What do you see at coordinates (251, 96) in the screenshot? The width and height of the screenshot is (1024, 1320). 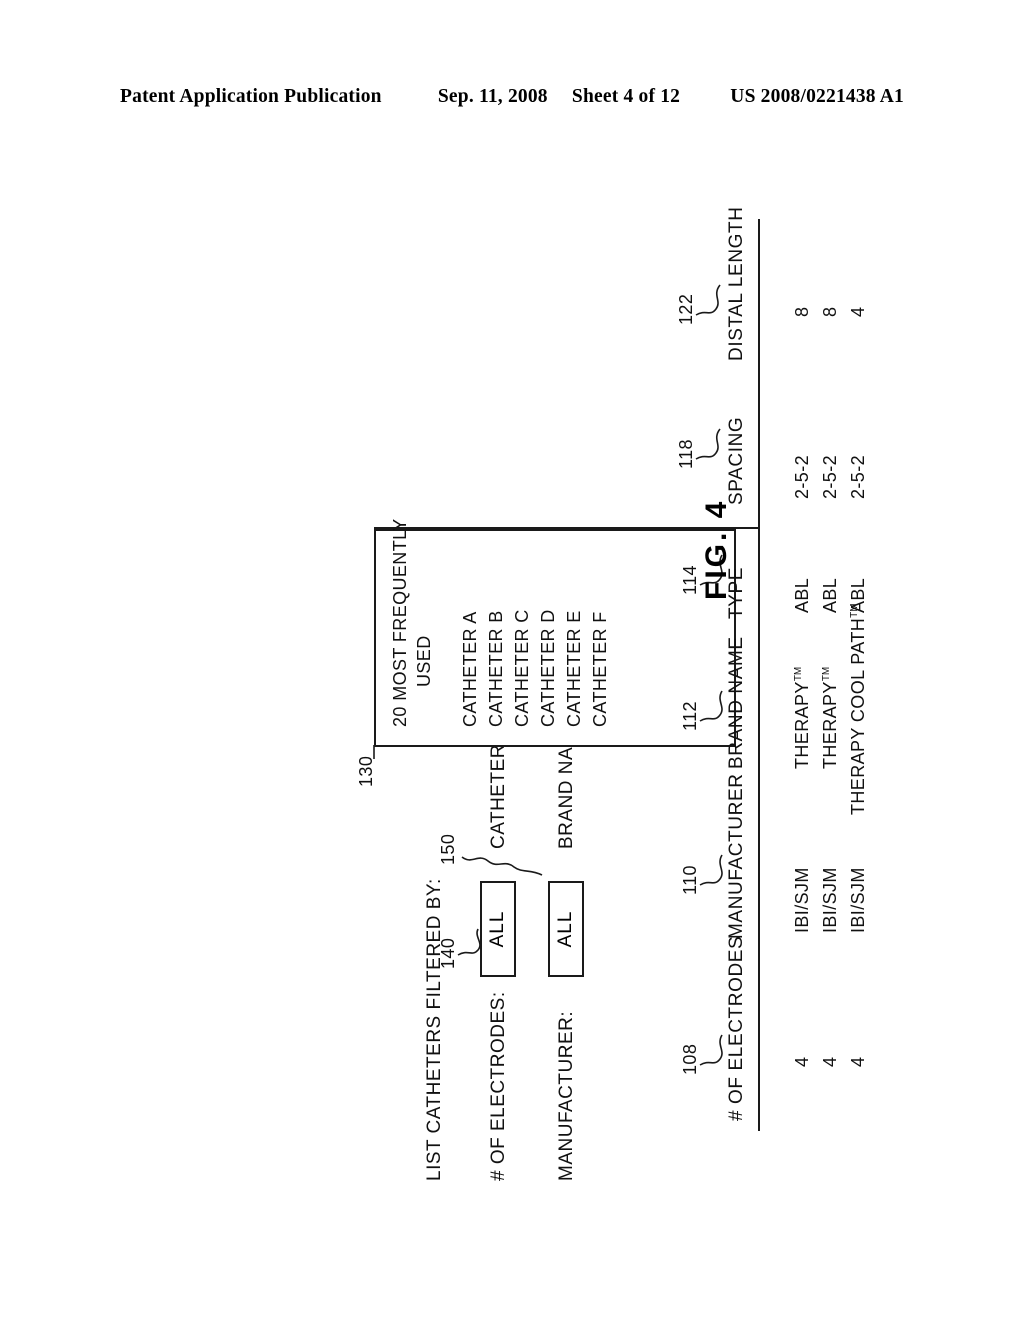 I see `publication-label: Patent Application Publication` at bounding box center [251, 96].